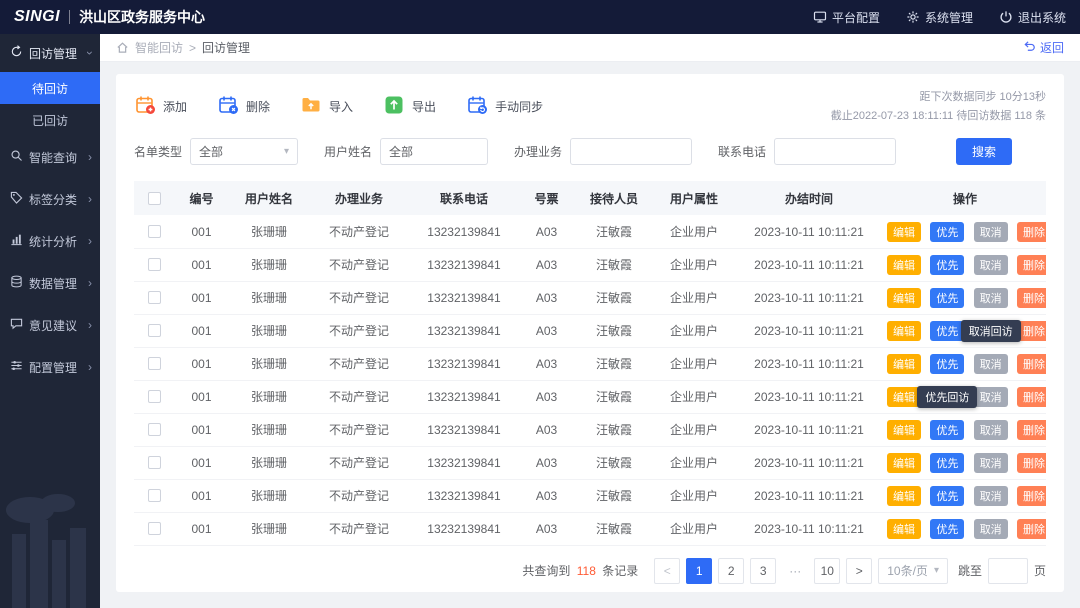 Image resolution: width=1080 pixels, height=608 pixels. What do you see at coordinates (269, 198) in the screenshot?
I see `col-header-name: 用户姓名` at bounding box center [269, 198].